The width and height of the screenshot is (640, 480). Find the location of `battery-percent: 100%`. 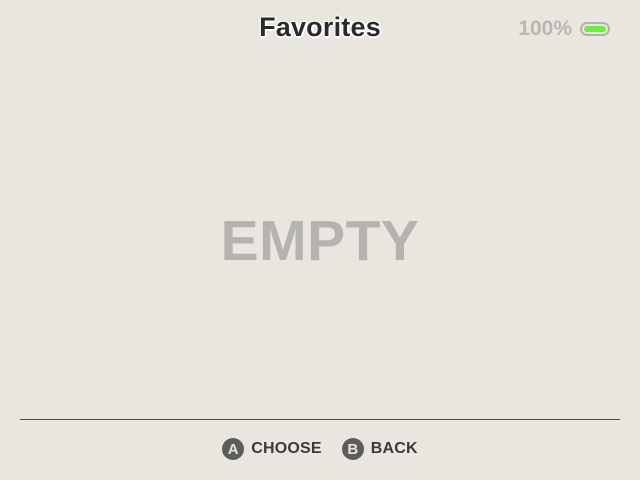

battery-percent: 100% is located at coordinates (545, 28).